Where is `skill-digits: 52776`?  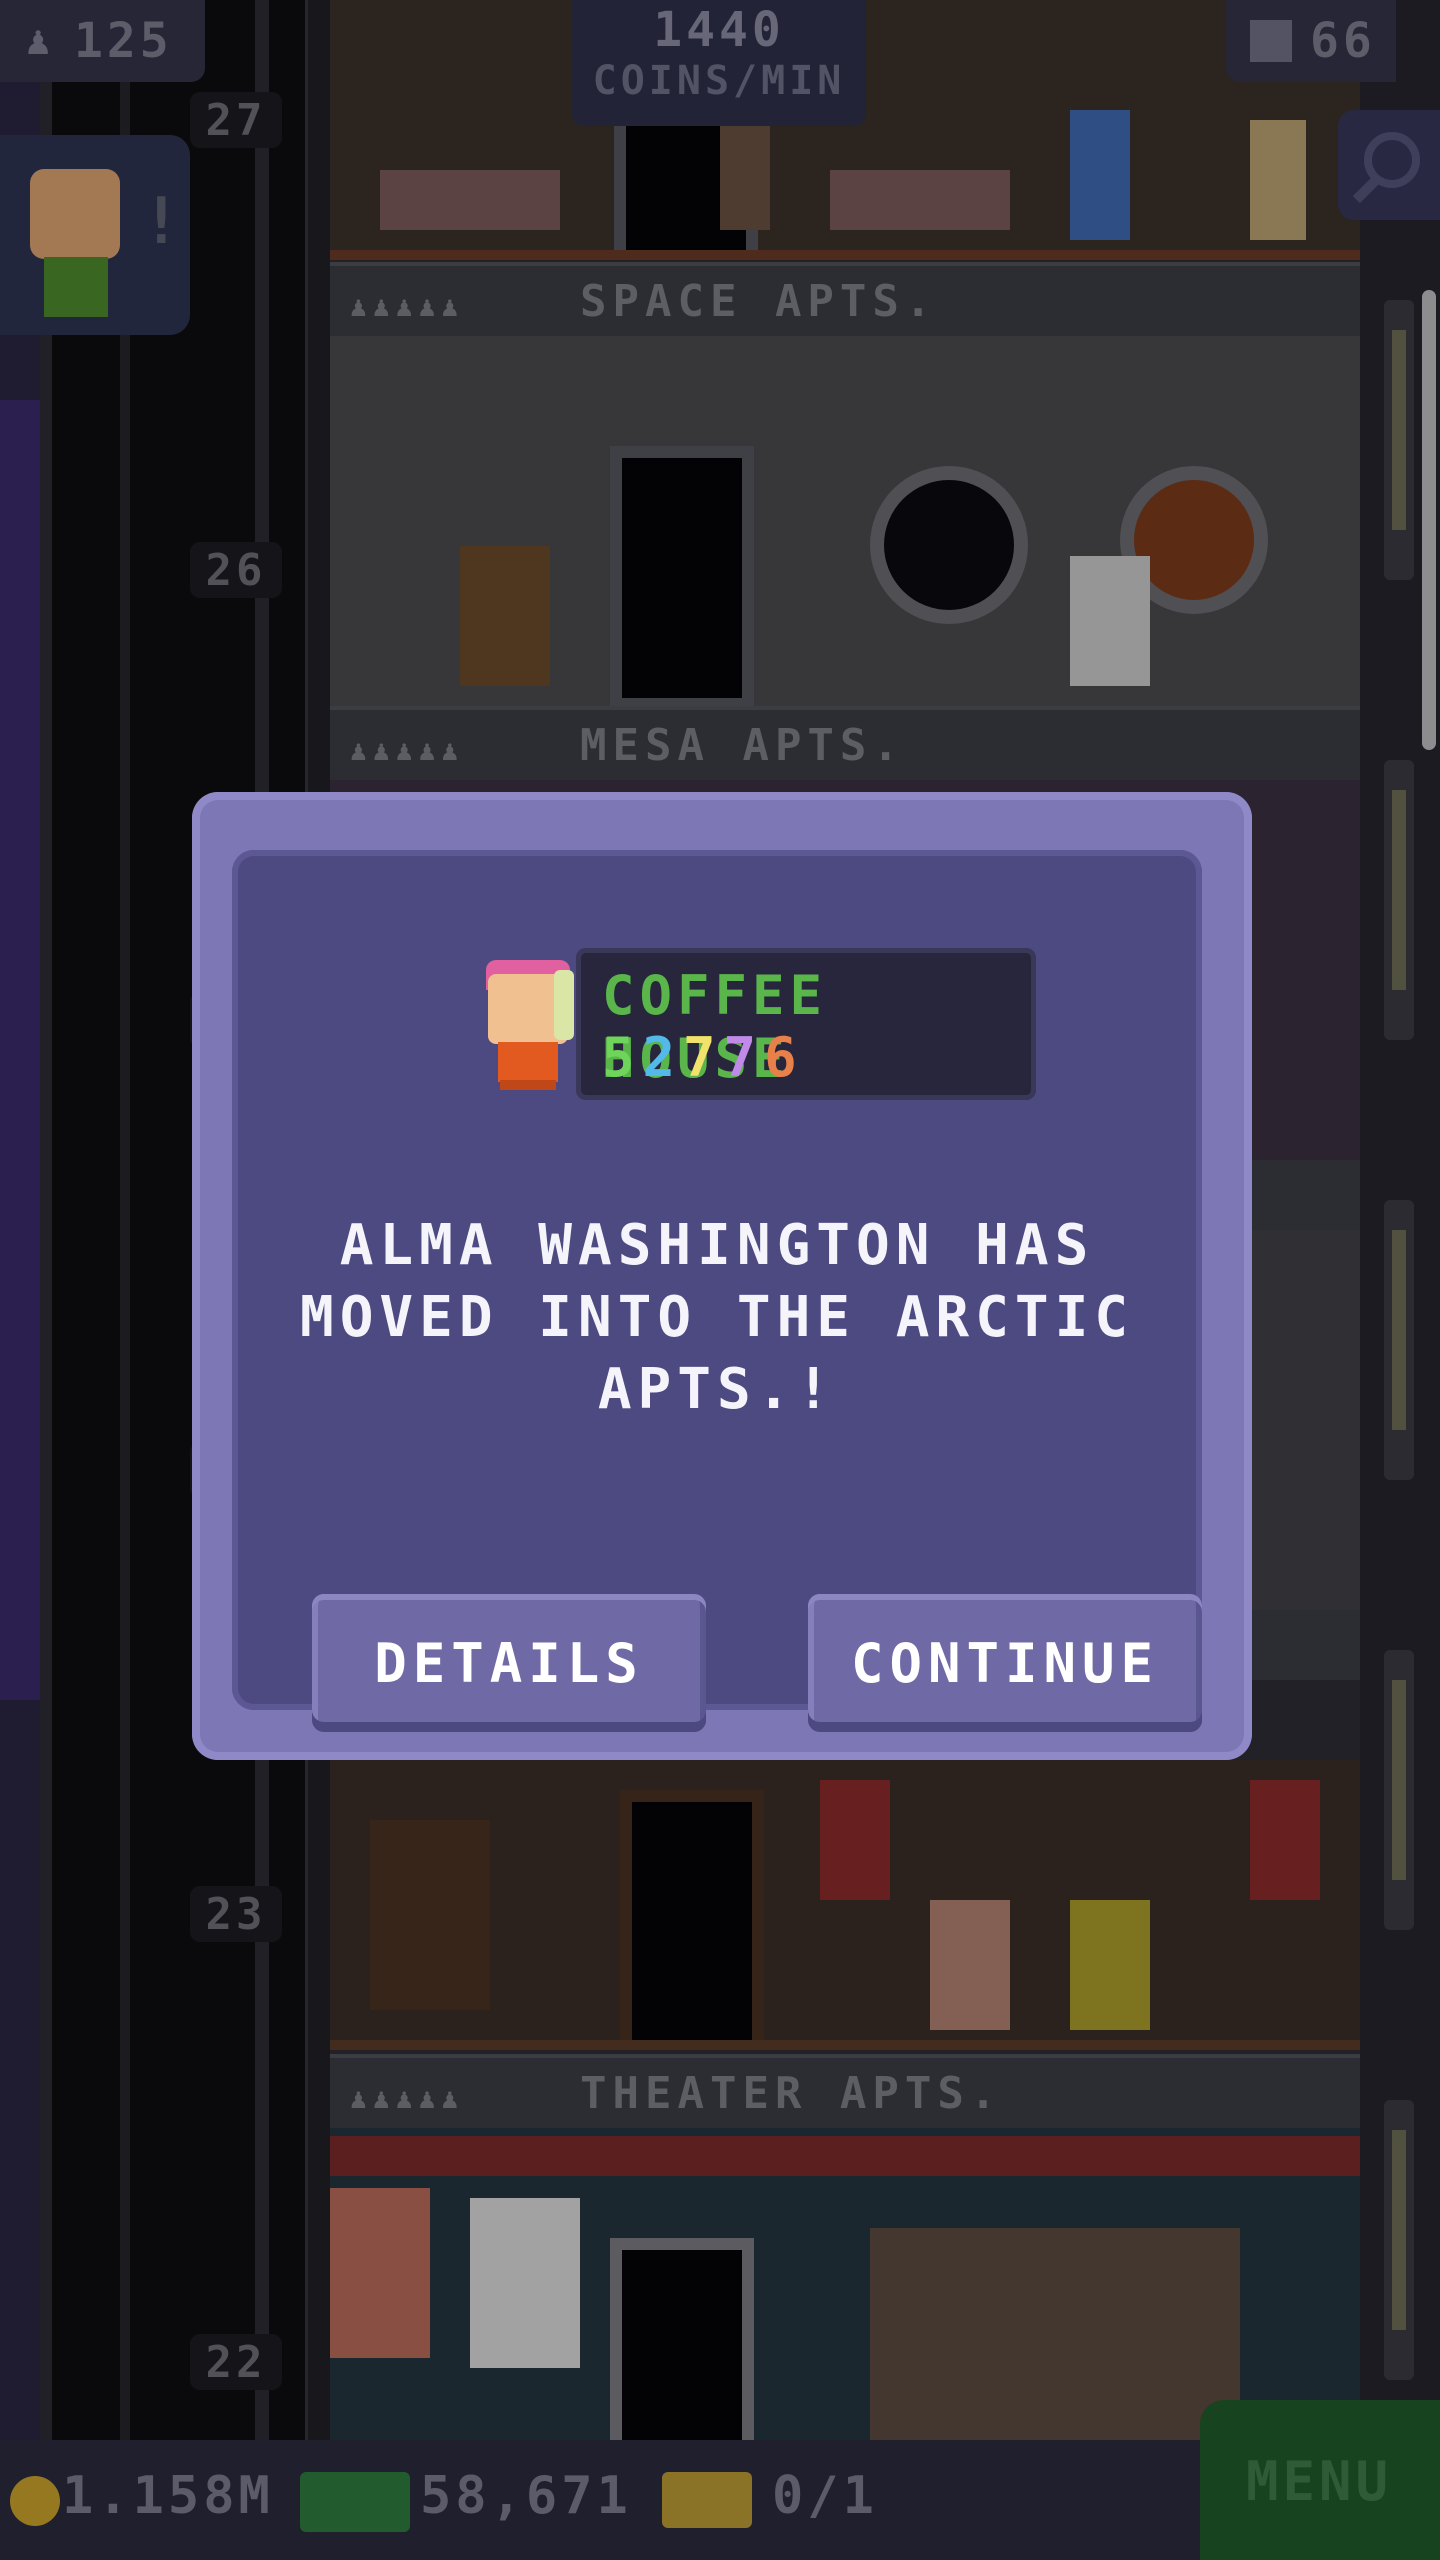
skill-digits: 52776 is located at coordinates (703, 1057).